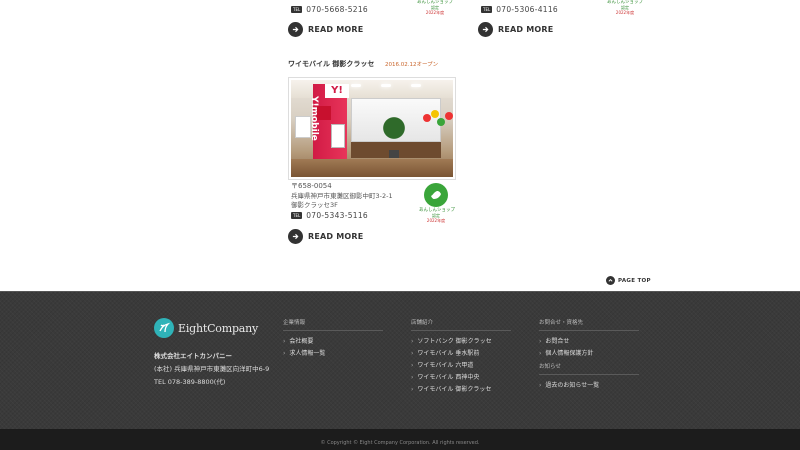  What do you see at coordinates (333, 354) in the screenshot?
I see `footer-link: › 求人情報一覧` at bounding box center [333, 354].